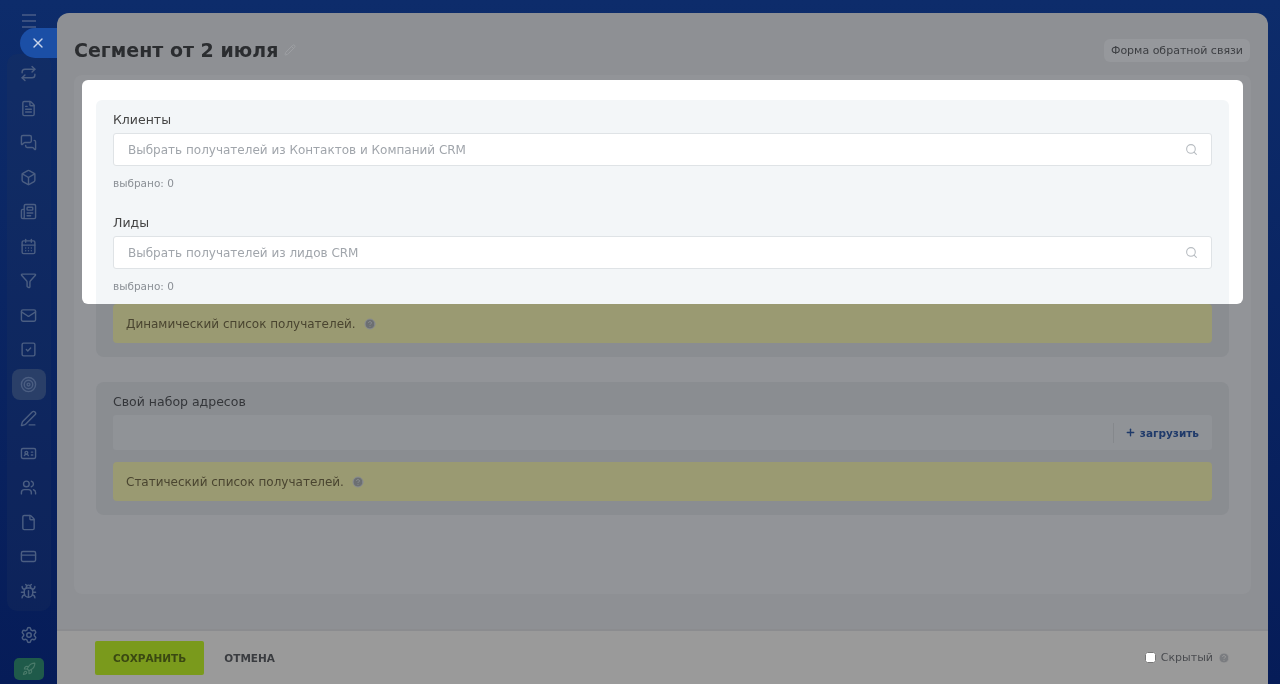  Describe the element at coordinates (28, 635) in the screenshot. I see `settings-icon` at that location.